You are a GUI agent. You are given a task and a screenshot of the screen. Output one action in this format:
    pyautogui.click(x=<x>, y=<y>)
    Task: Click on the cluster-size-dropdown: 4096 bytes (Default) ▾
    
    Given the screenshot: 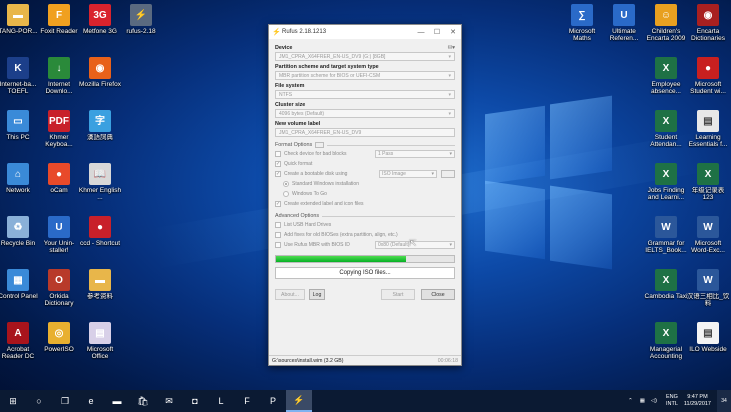 What is the action you would take?
    pyautogui.click(x=365, y=113)
    